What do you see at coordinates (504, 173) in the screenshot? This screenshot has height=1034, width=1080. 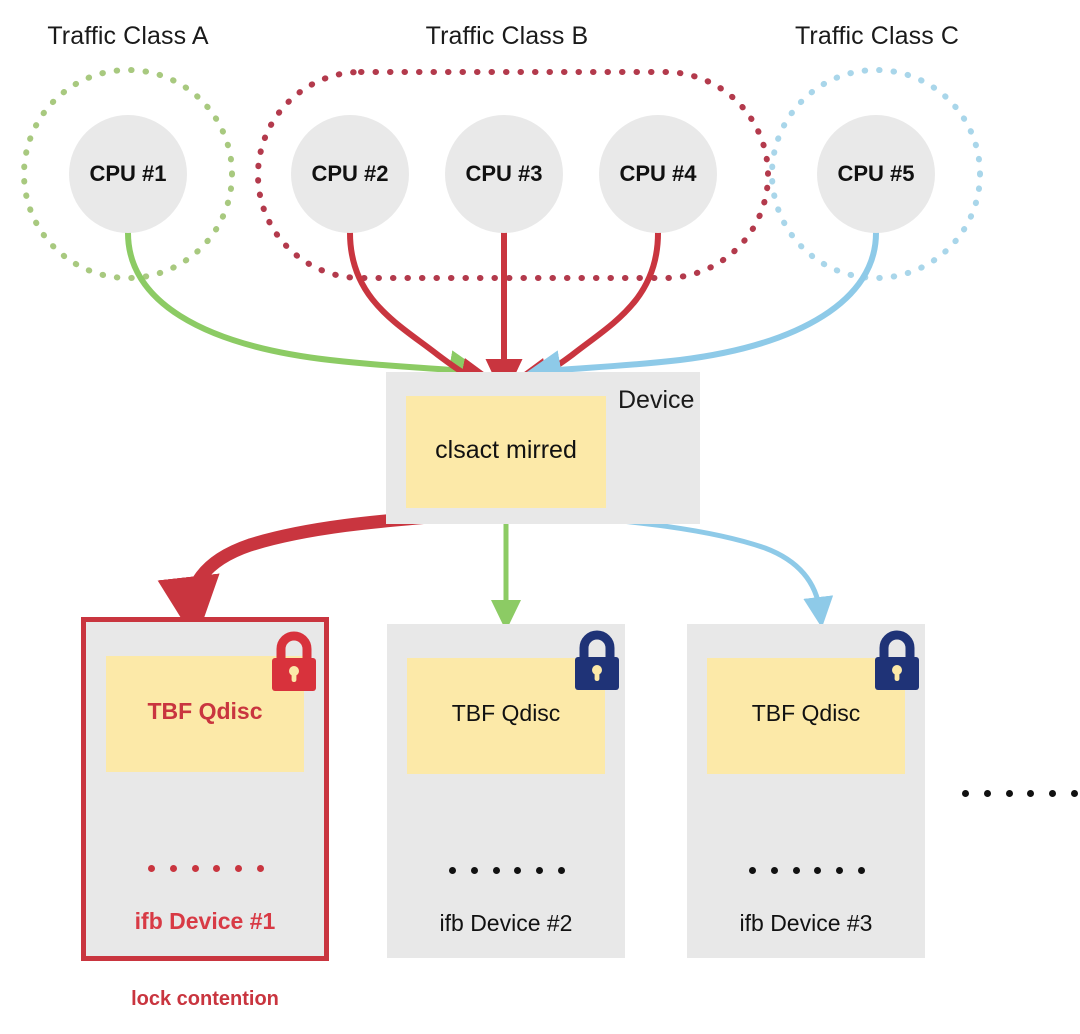 I see `cpu-3-label: CPU #3` at bounding box center [504, 173].